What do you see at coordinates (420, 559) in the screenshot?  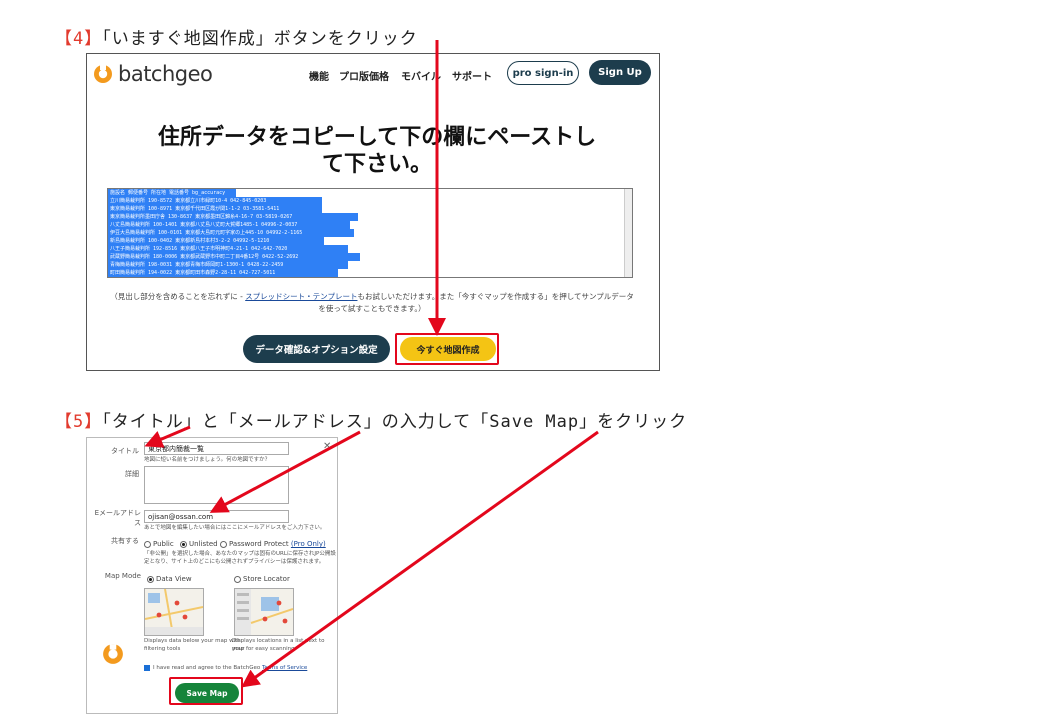 I see `arrow-to-save-button` at bounding box center [420, 559].